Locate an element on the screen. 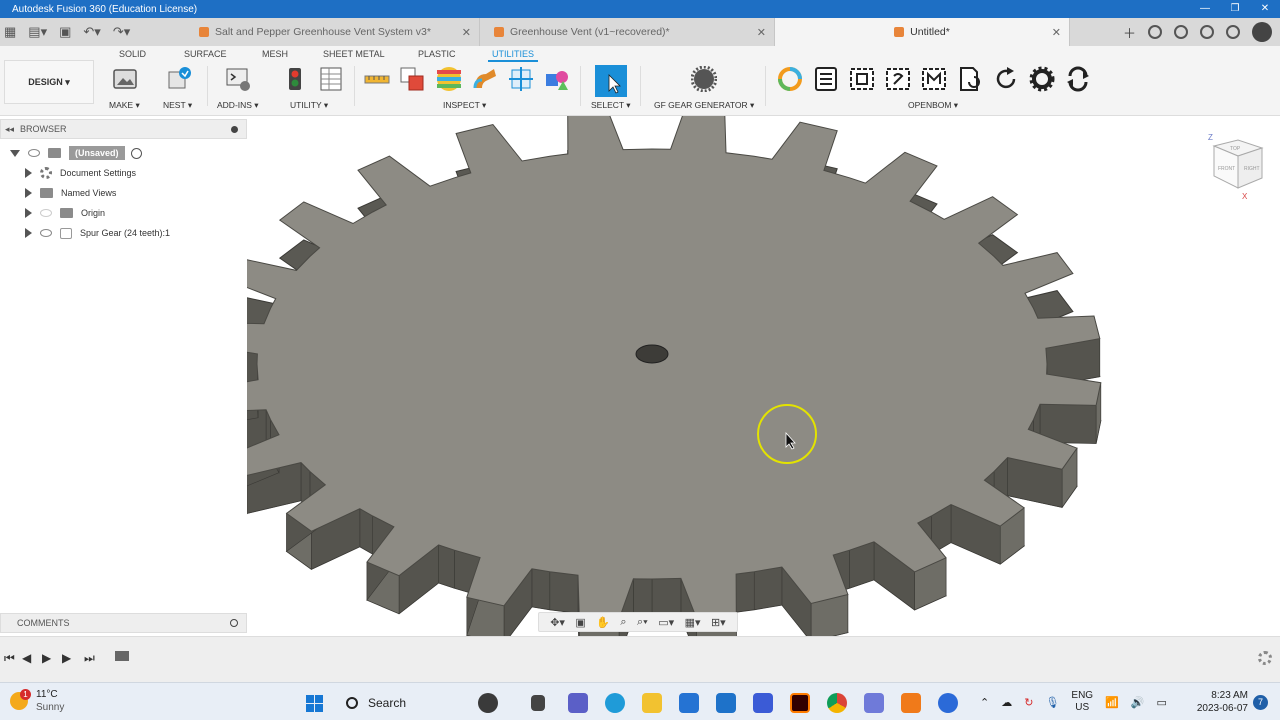 This screenshot has height=720, width=1280. task-view-icon is located at coordinates (538, 703).